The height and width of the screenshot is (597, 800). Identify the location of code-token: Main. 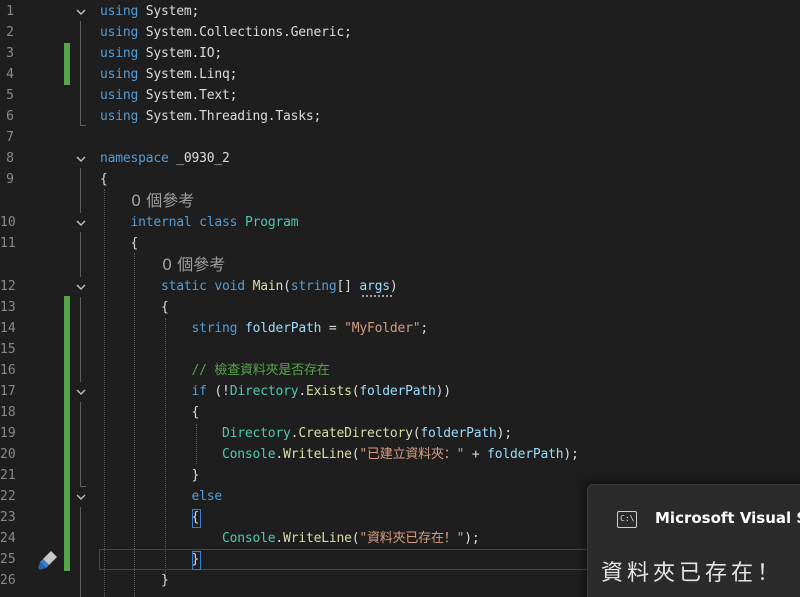
(268, 286).